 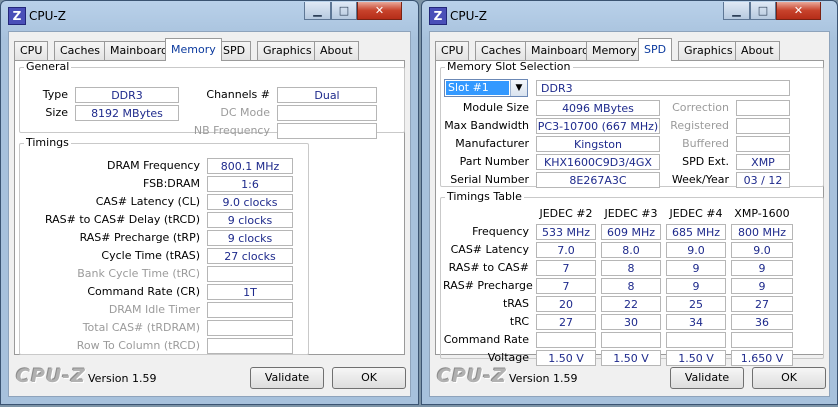 What do you see at coordinates (762, 232) in the screenshot?
I see `tt-cell: 800 MHz` at bounding box center [762, 232].